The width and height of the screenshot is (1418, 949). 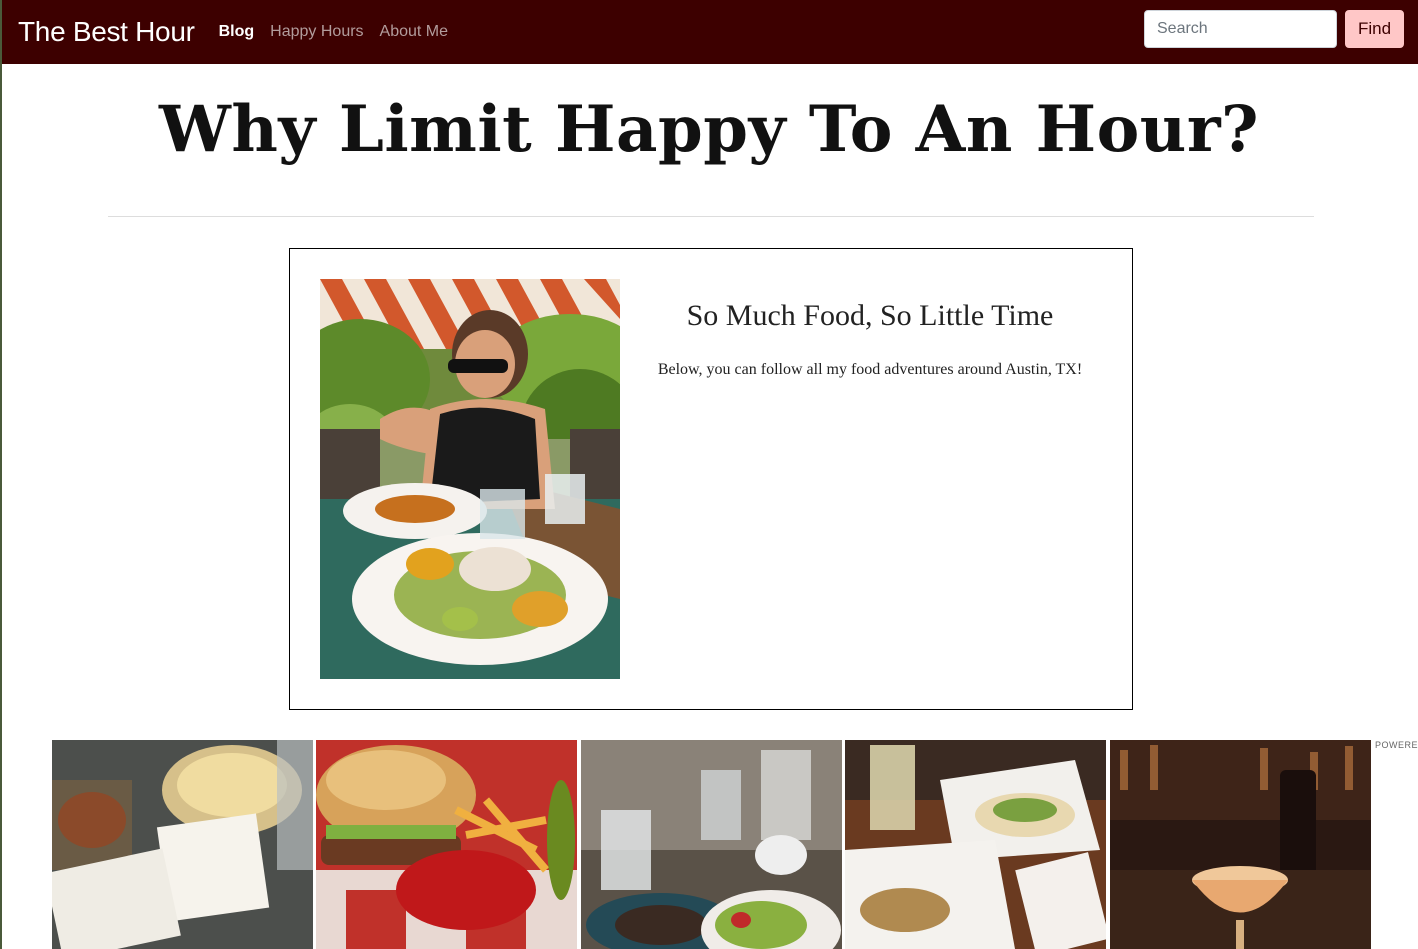 What do you see at coordinates (870, 315) in the screenshot?
I see `post-title: So Much Food, So Little Time` at bounding box center [870, 315].